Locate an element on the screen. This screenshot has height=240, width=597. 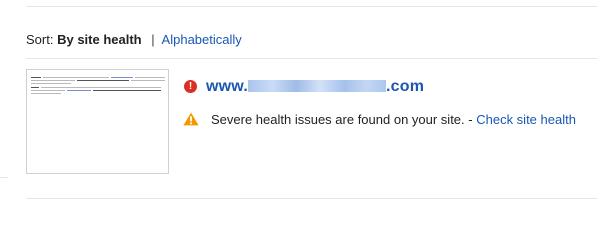
site-url-link: www. .com is located at coordinates (315, 87).